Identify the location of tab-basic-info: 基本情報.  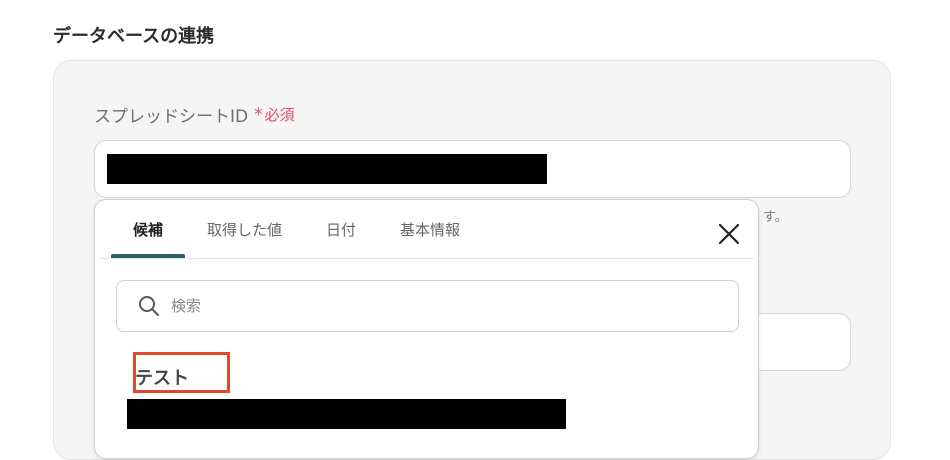
(430, 229).